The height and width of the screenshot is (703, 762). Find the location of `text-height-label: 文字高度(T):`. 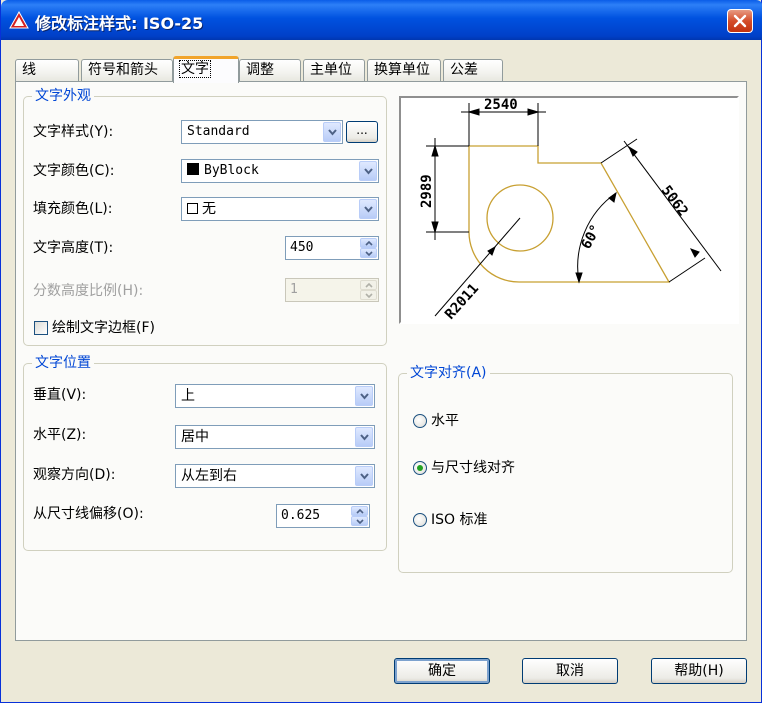

text-height-label: 文字高度(T): is located at coordinates (73, 248).